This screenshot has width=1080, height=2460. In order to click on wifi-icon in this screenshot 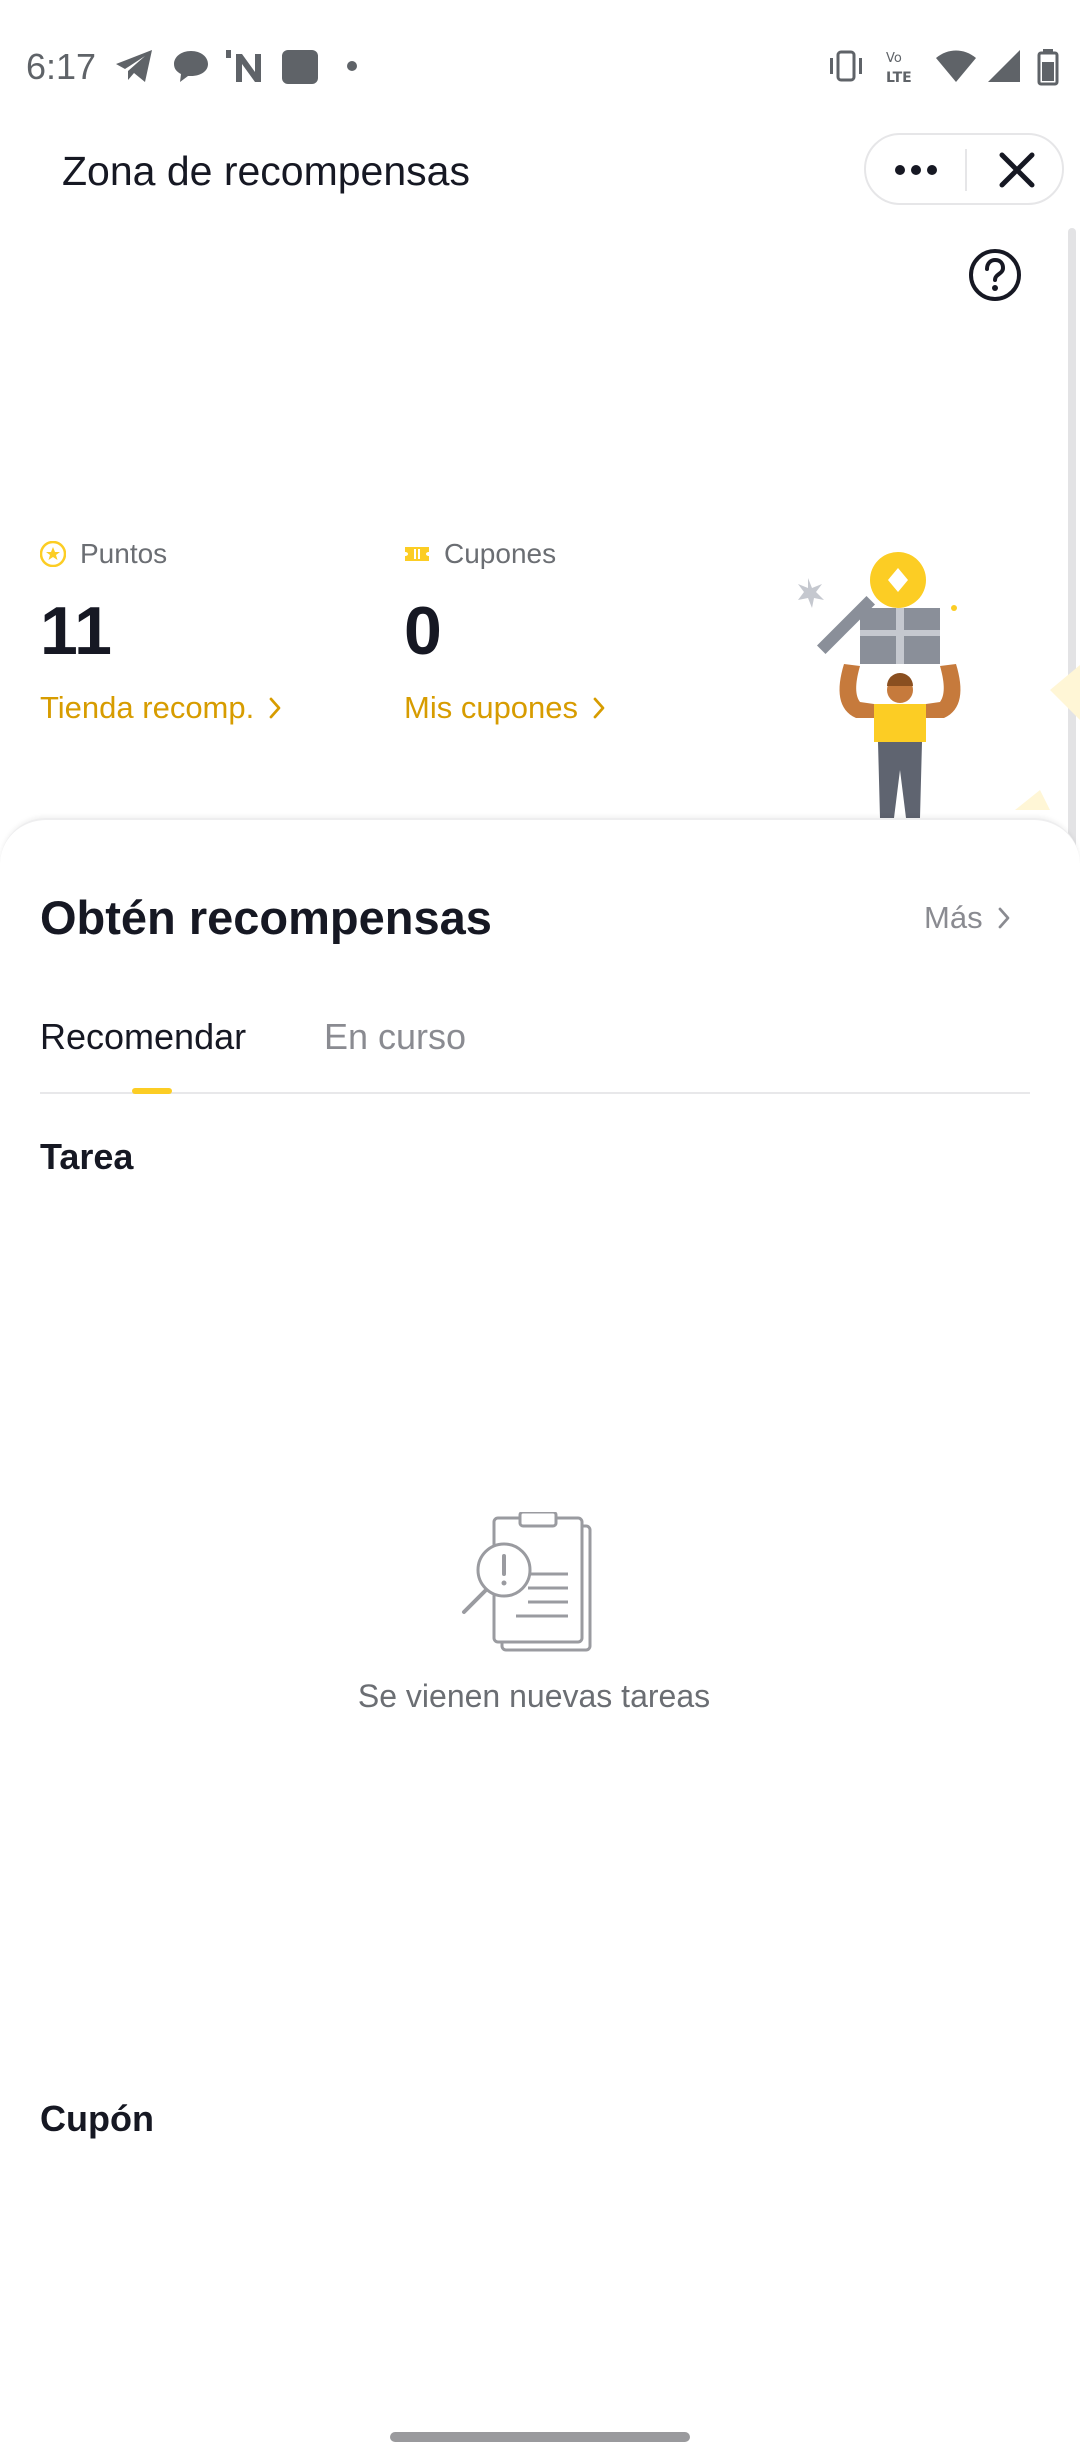, I will do `click(956, 66)`.